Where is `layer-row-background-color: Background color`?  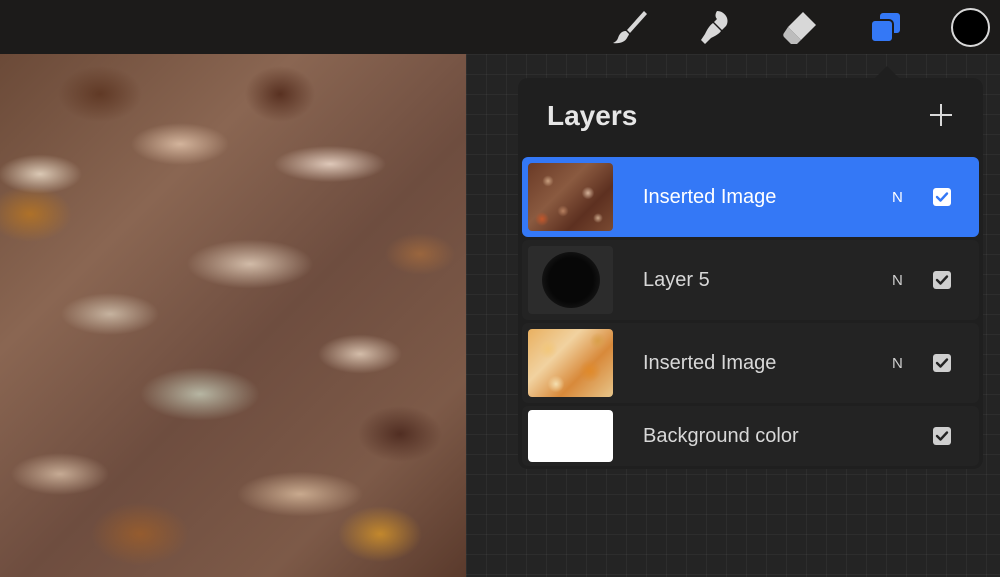
layer-row-background-color: Background color is located at coordinates (750, 436).